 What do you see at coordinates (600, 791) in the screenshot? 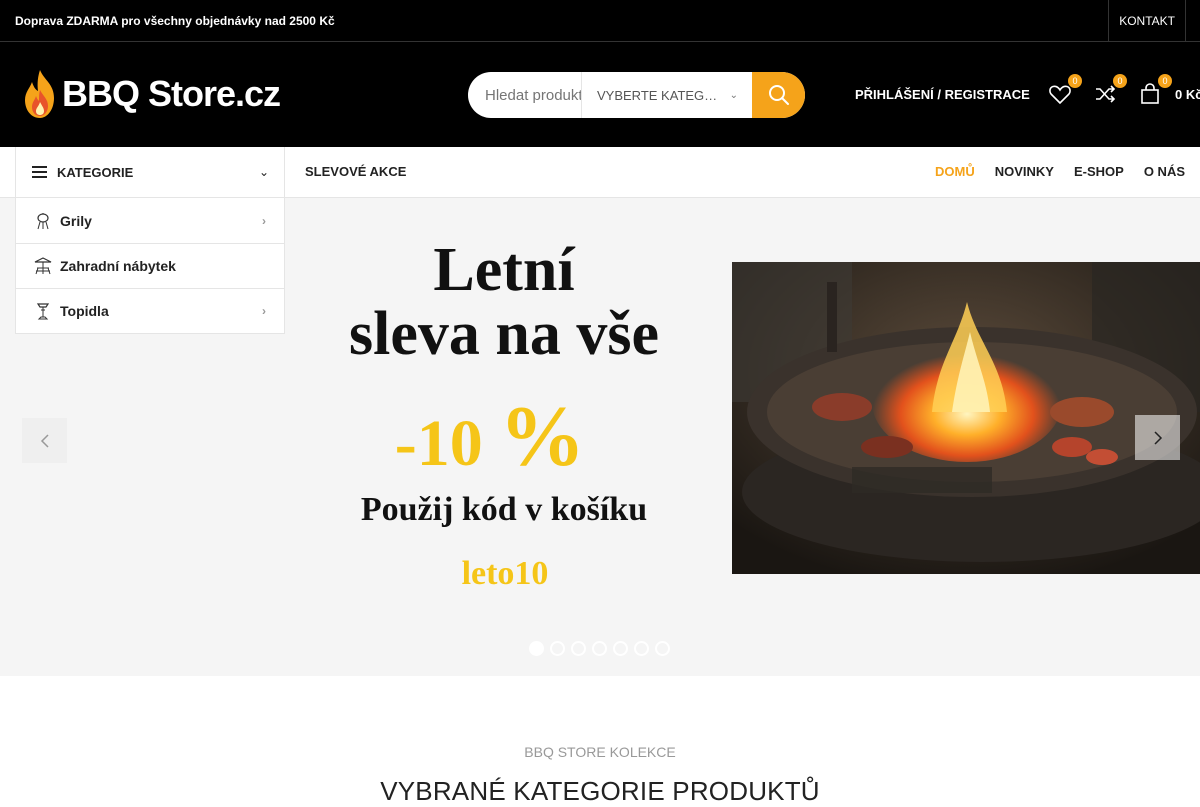
I see `section-title: VYBRANÉ KATEGORIE PRODUKTŮ` at bounding box center [600, 791].